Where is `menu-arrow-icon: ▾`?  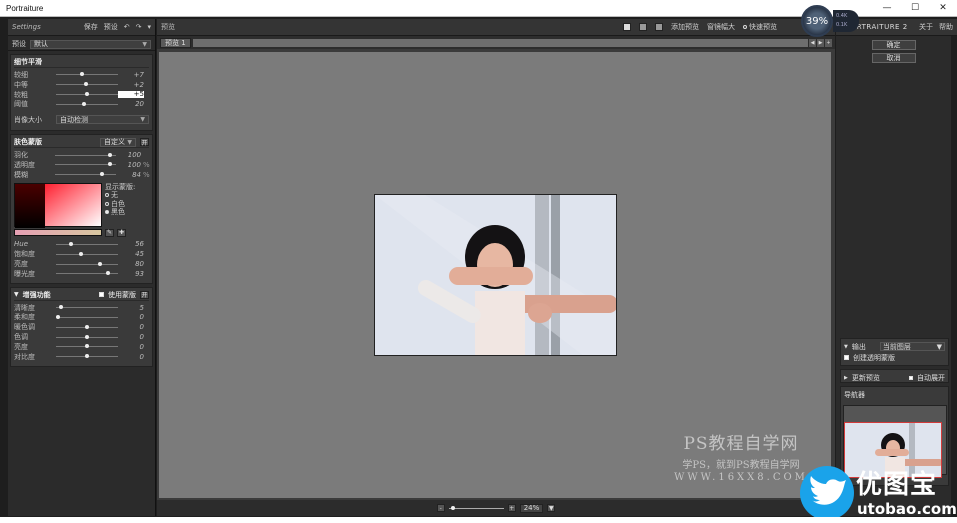 menu-arrow-icon: ▾ is located at coordinates (149, 27).